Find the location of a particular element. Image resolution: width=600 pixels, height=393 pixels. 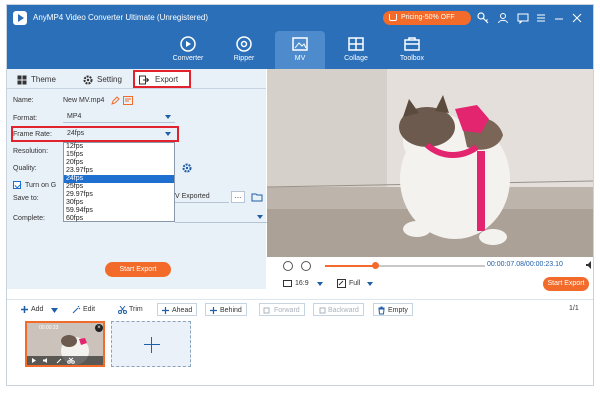

seek-bar is located at coordinates (405, 265).